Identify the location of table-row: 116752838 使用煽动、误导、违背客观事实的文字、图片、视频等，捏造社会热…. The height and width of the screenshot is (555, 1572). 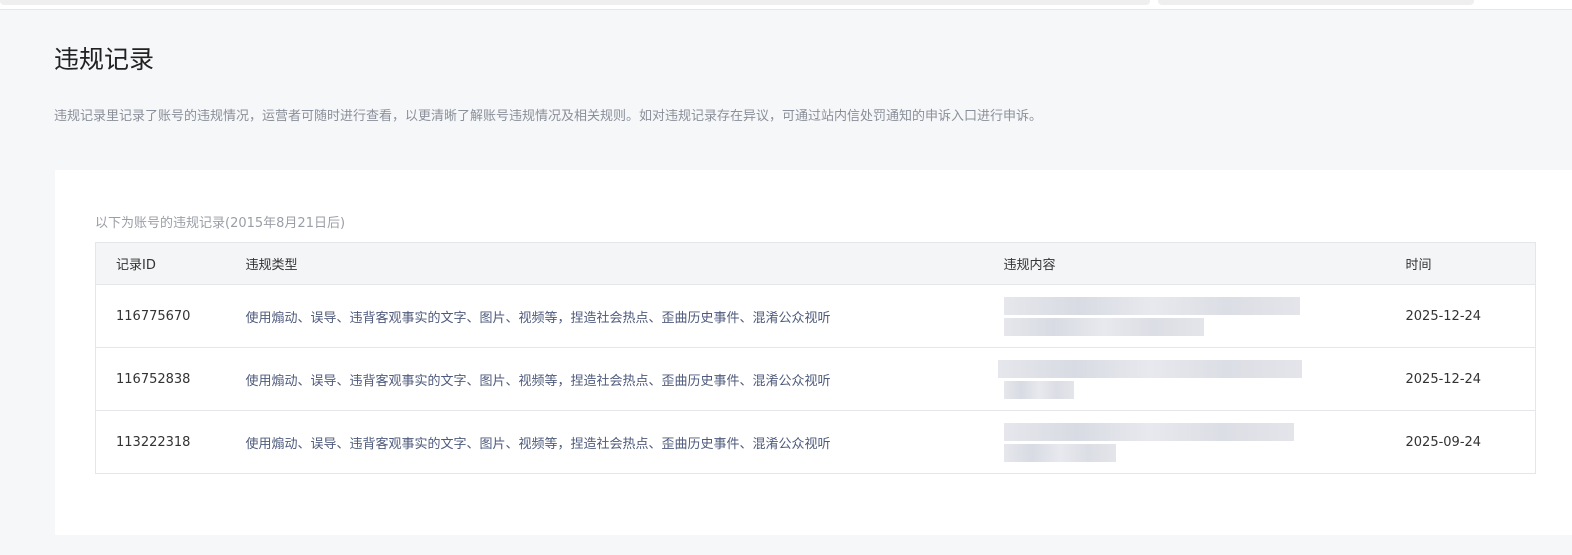
(815, 379).